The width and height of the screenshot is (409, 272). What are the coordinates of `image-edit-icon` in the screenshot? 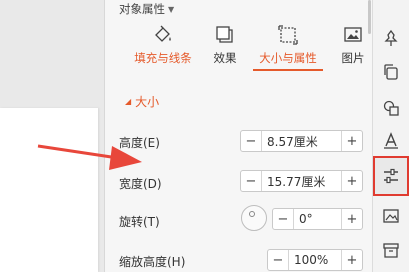 It's located at (391, 216).